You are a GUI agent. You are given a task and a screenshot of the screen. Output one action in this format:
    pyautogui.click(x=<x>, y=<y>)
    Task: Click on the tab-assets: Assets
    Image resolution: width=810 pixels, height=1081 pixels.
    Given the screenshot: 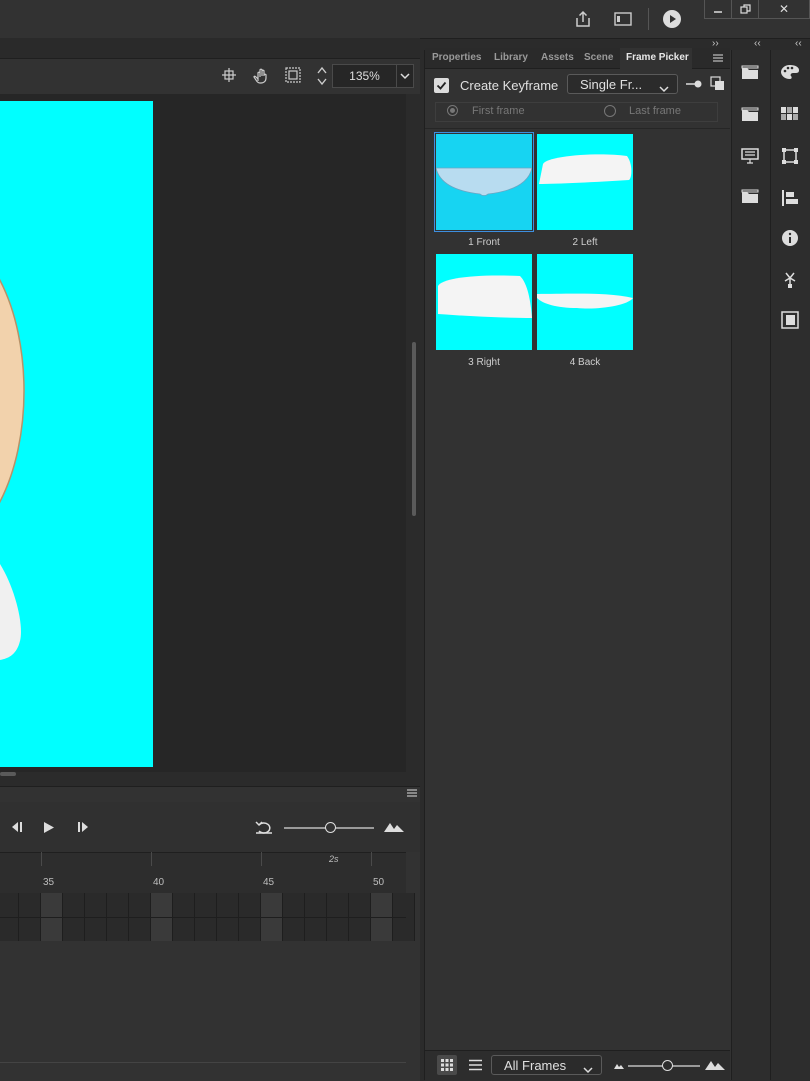 What is the action you would take?
    pyautogui.click(x=557, y=57)
    